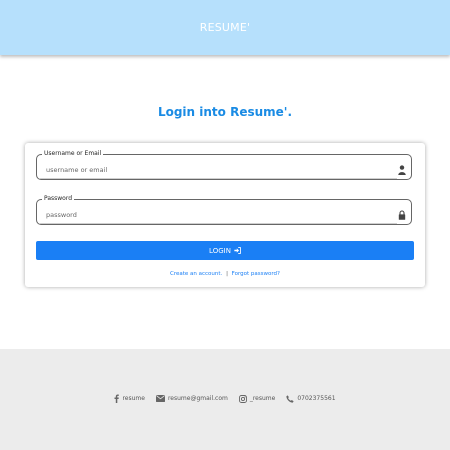 The width and height of the screenshot is (450, 450). I want to click on login-button: LOGIN, so click(225, 250).